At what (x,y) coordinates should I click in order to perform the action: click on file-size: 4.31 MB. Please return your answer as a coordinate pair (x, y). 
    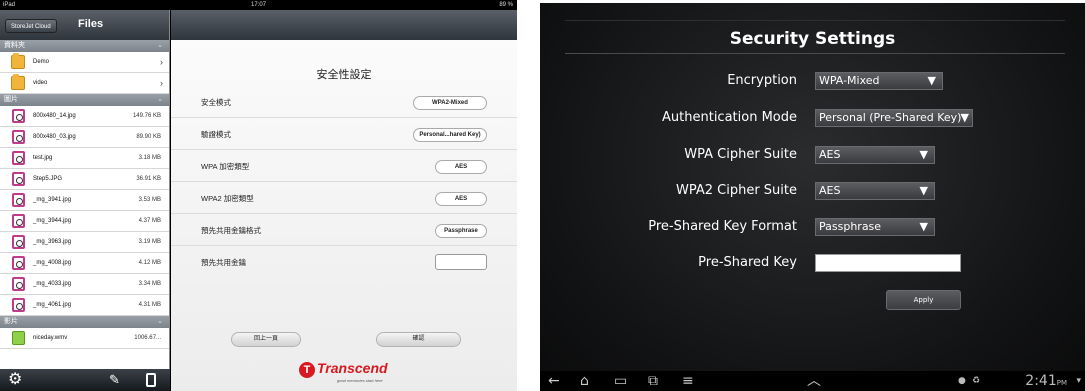
    Looking at the image, I should click on (149, 305).